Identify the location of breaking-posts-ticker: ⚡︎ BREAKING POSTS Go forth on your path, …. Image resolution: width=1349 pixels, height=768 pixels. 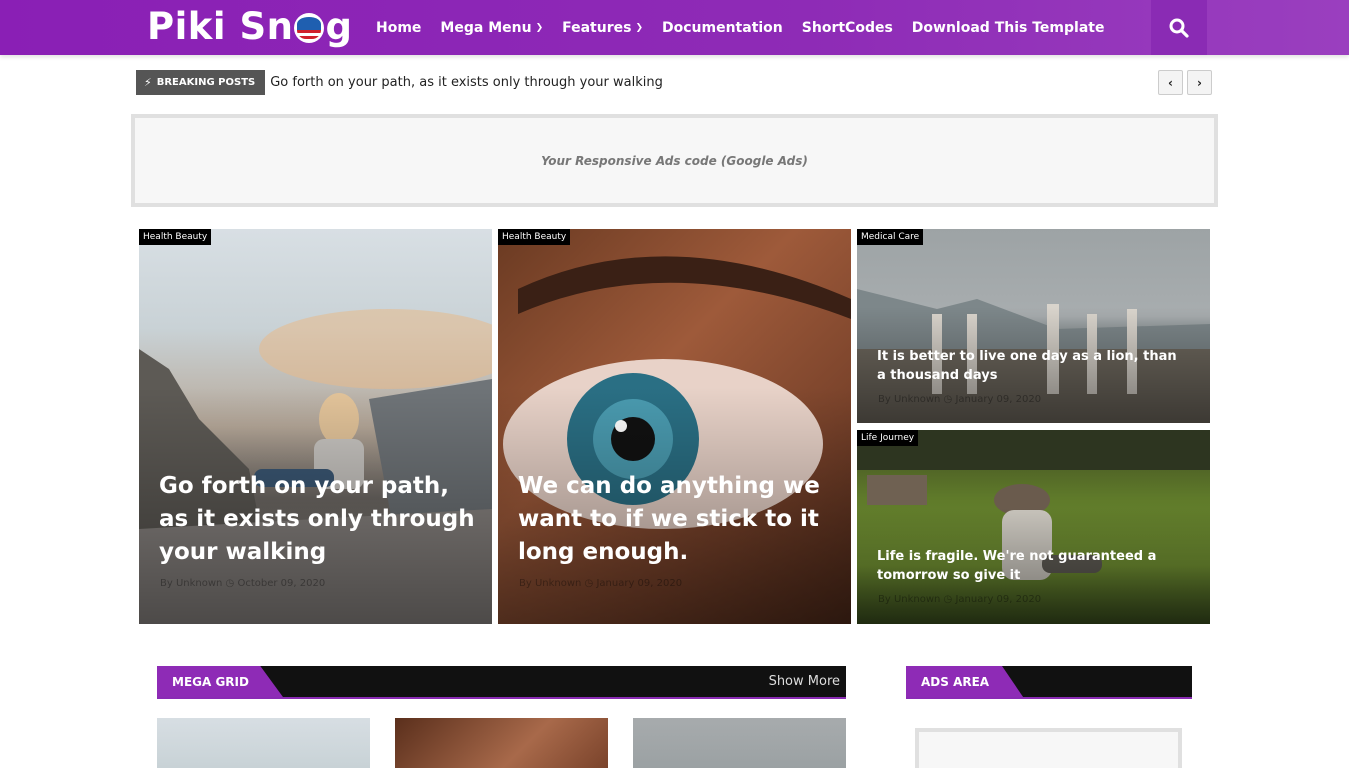
(399, 82).